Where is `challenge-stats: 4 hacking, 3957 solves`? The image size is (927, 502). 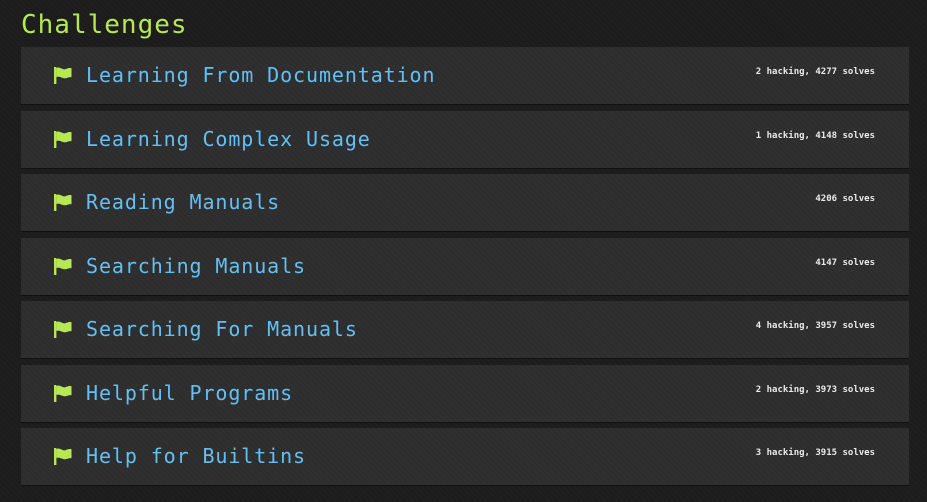 challenge-stats: 4 hacking, 3957 solves is located at coordinates (815, 326).